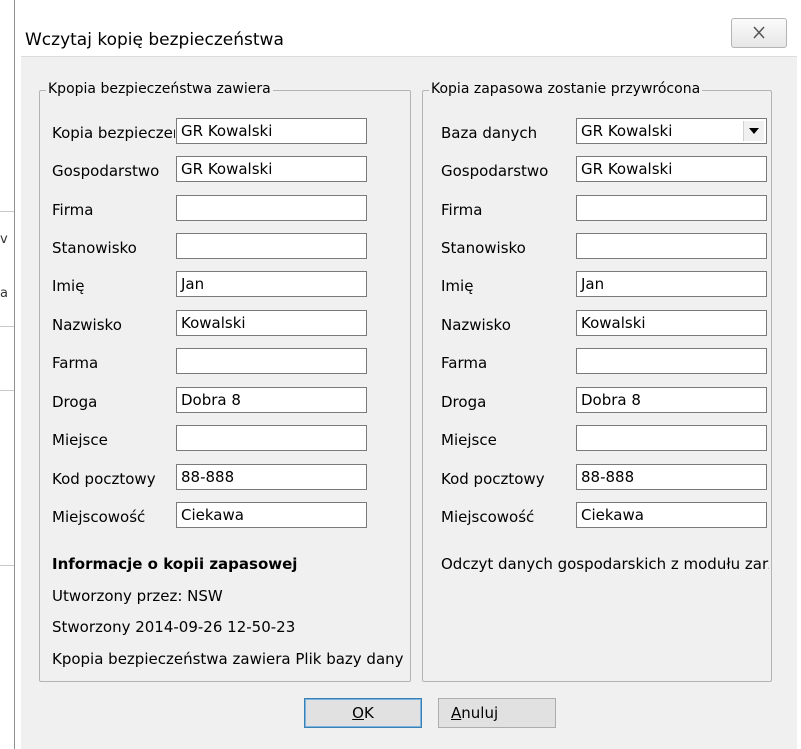  What do you see at coordinates (159, 89) in the screenshot?
I see `group-title: Kpopia bezpieczeństwa zawiera` at bounding box center [159, 89].